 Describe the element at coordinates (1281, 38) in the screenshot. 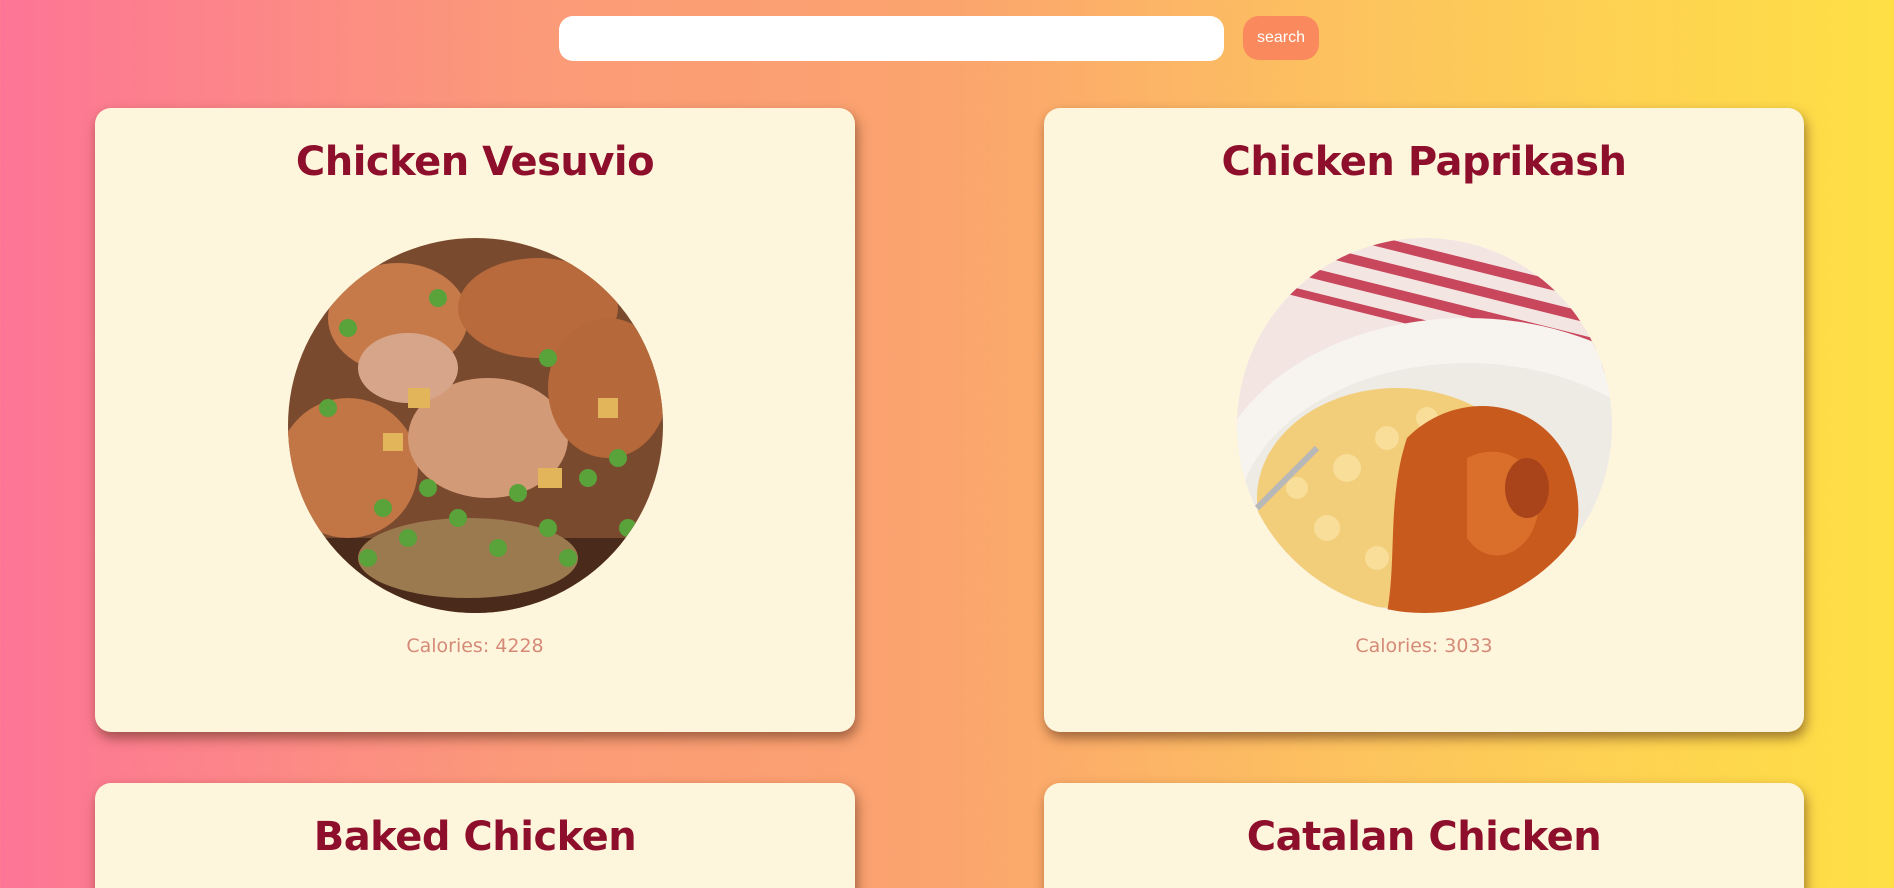

I see `search-button: search` at that location.